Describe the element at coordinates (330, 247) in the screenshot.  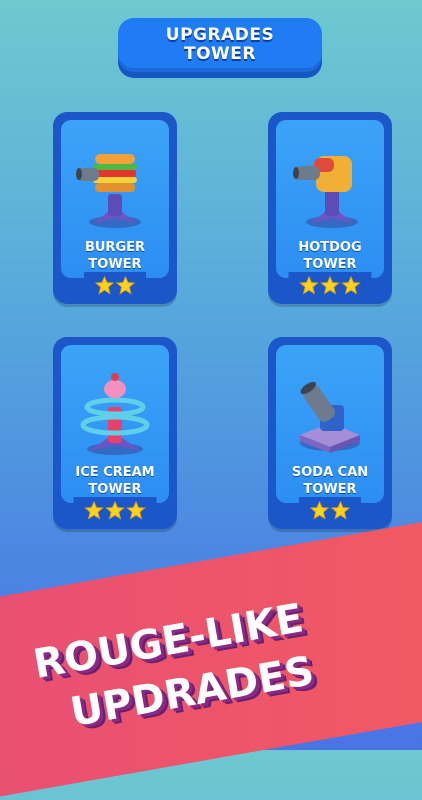
I see `card-label-line-1: HOTDOG` at that location.